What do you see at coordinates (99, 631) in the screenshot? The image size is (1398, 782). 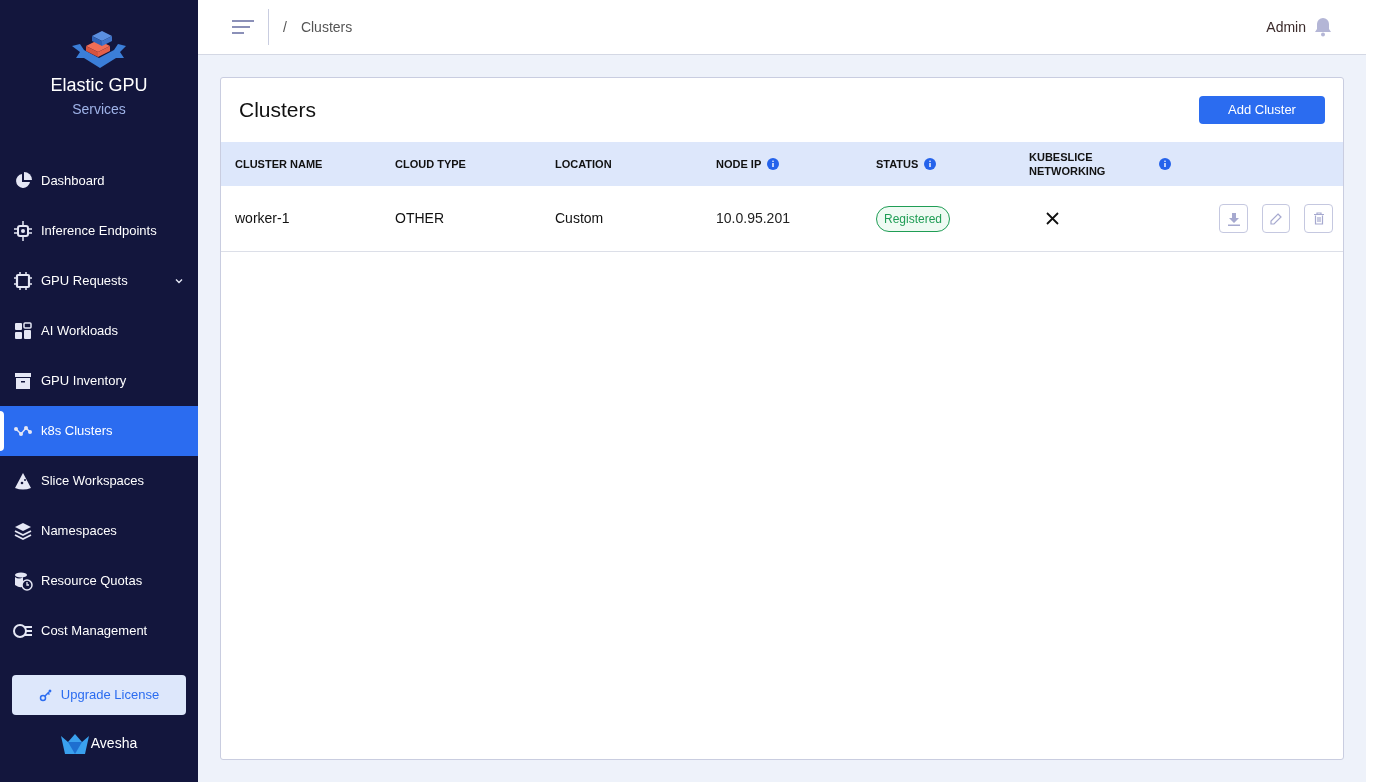 I see `nav-item: Cost Management` at bounding box center [99, 631].